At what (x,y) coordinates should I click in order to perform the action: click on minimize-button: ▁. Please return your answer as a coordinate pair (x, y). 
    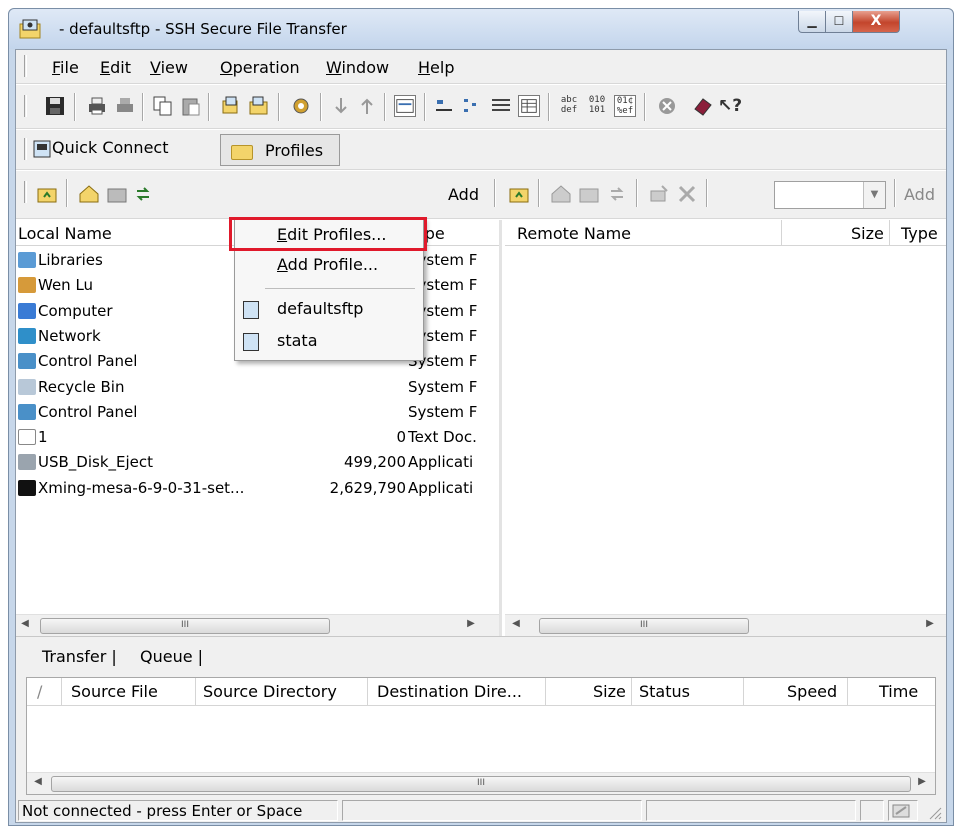
    Looking at the image, I should click on (812, 22).